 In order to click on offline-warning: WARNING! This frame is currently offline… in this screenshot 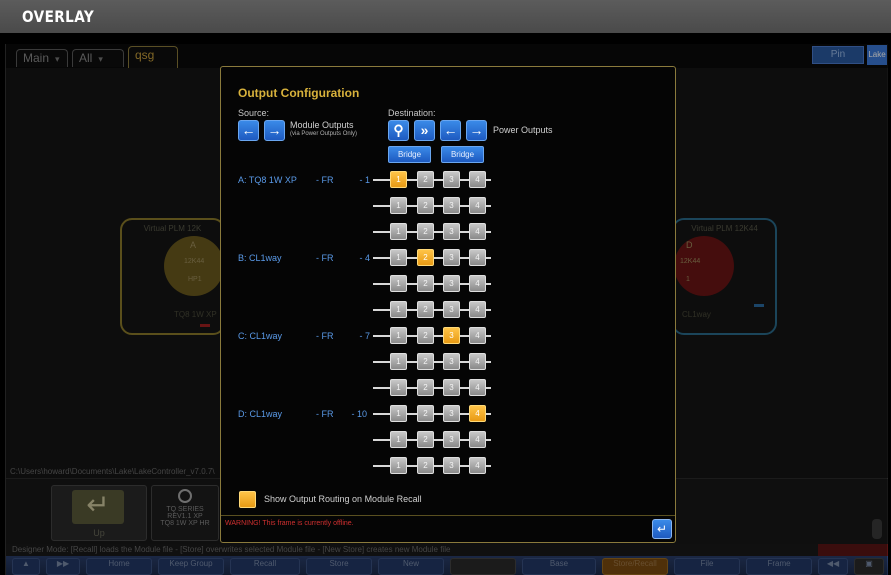, I will do `click(289, 523)`.